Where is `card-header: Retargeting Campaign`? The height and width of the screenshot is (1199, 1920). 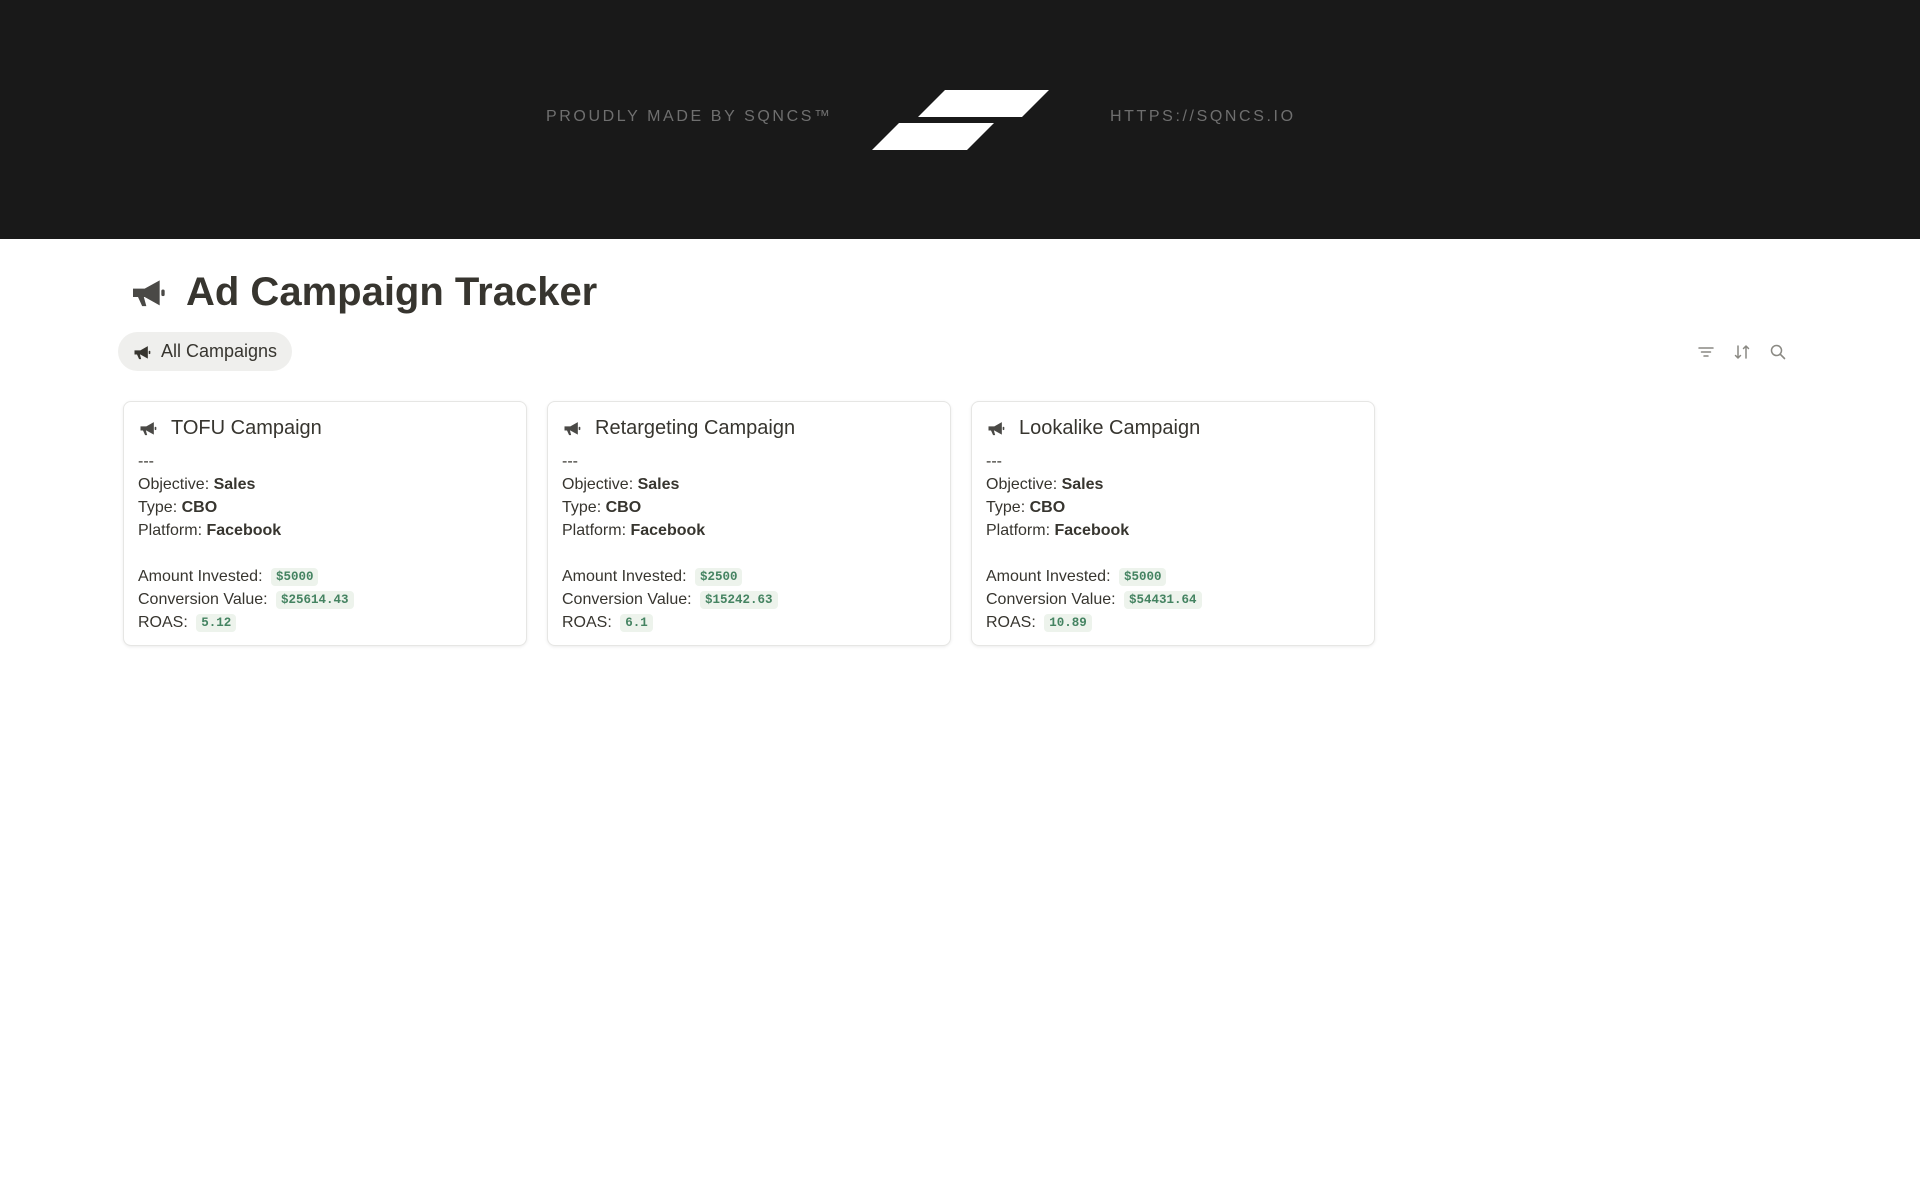
card-header: Retargeting Campaign is located at coordinates (749, 428).